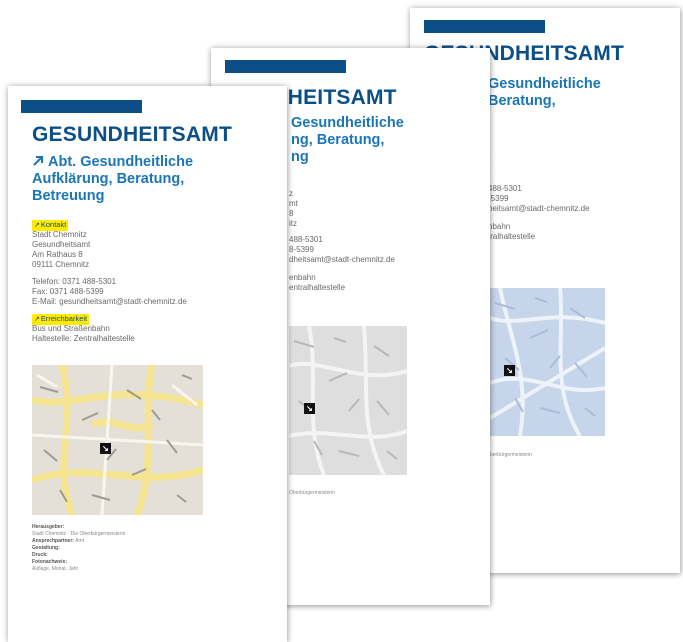  I want to click on phone-line: Telefon: 0371 488-5301, so click(74, 281).